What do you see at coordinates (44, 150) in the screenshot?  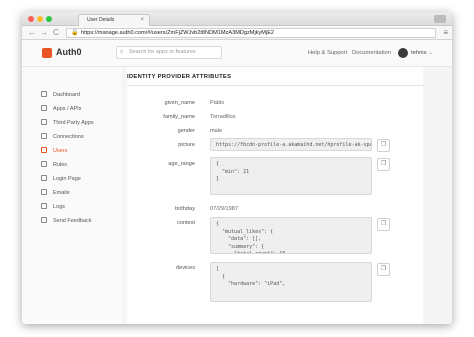 I see `users-icon` at bounding box center [44, 150].